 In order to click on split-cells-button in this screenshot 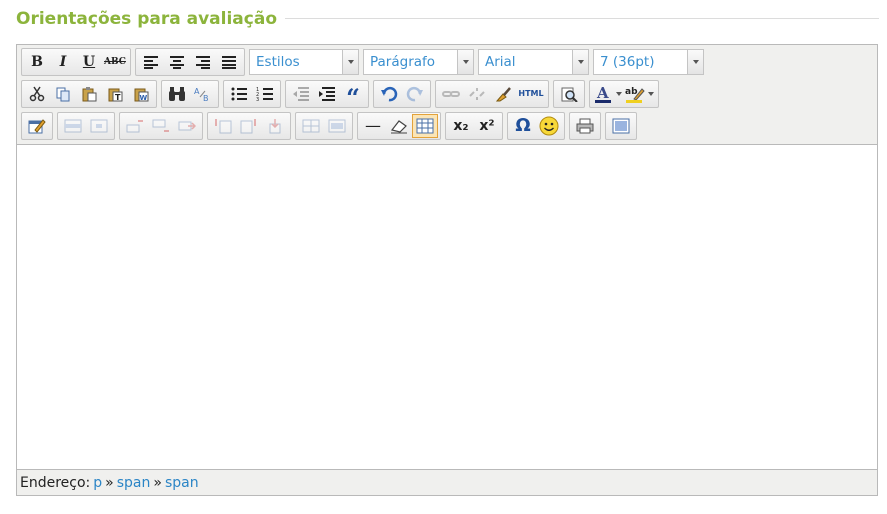, I will do `click(311, 126)`.